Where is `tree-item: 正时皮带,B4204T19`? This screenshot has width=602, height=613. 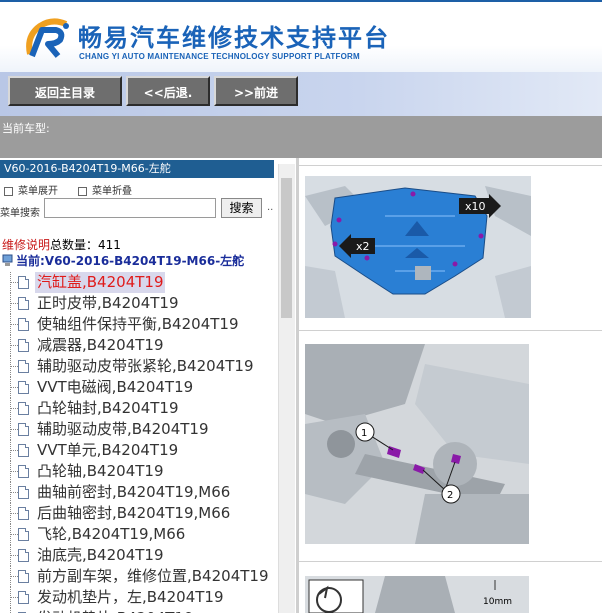 tree-item: 正时皮带,B4204T19 is located at coordinates (144, 303).